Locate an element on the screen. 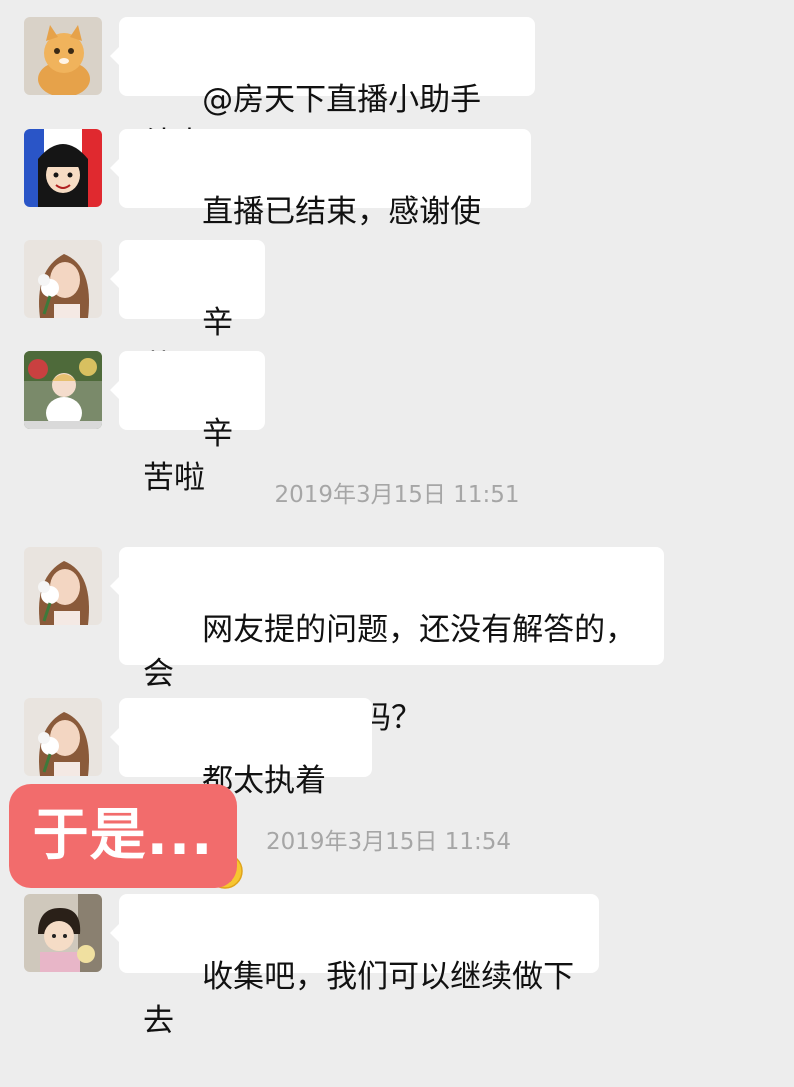 This screenshot has height=1087, width=794. doll-avatar is located at coordinates (63, 390).